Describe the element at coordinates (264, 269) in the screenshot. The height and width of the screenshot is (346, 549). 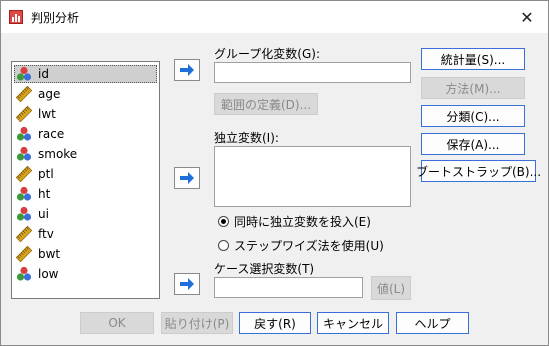
I see `selection-variable-label: ケース選択変数(T)` at that location.